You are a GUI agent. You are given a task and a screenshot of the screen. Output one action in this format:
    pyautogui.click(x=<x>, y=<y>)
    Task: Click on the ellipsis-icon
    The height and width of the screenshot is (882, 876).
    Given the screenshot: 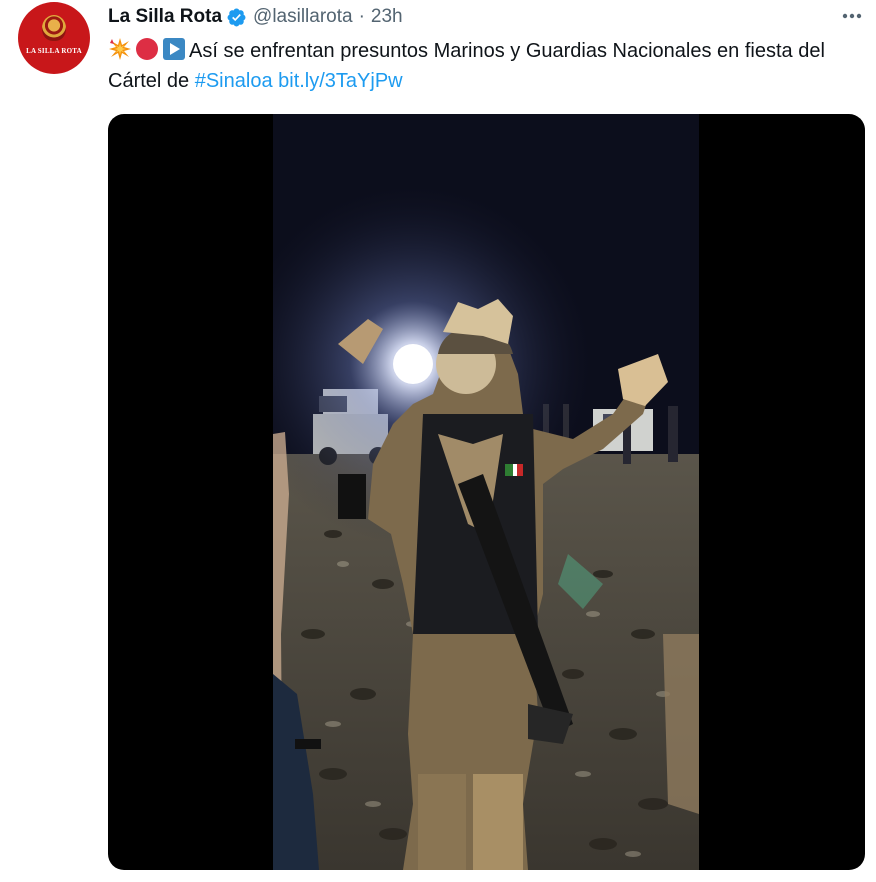 What is the action you would take?
    pyautogui.click(x=852, y=16)
    